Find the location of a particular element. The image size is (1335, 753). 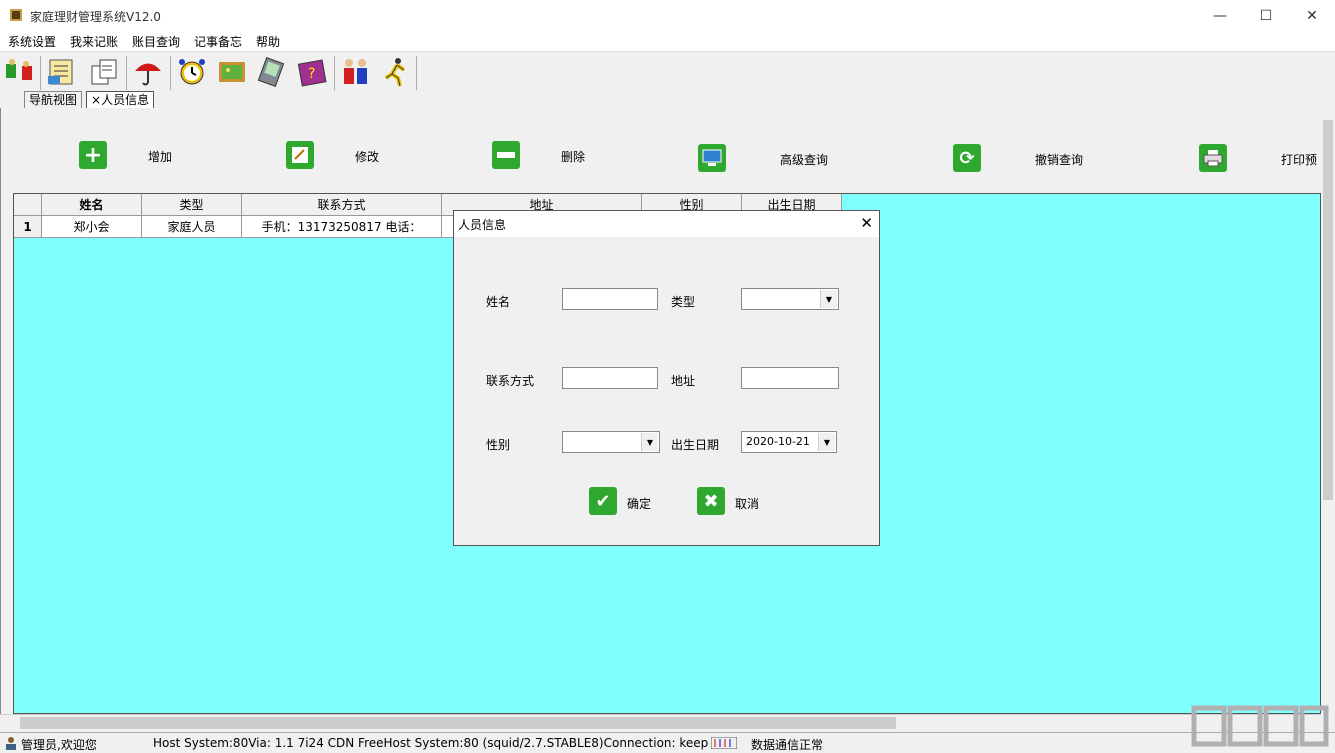

ok-label: 确定 is located at coordinates (639, 503).